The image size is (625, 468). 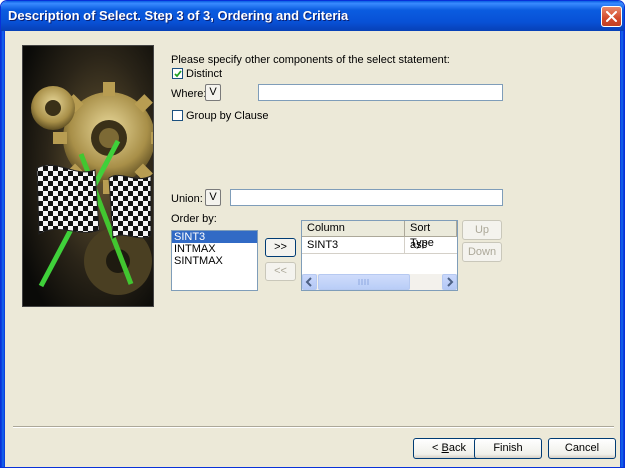 I want to click on add-order-column-button: >>, so click(x=280, y=247).